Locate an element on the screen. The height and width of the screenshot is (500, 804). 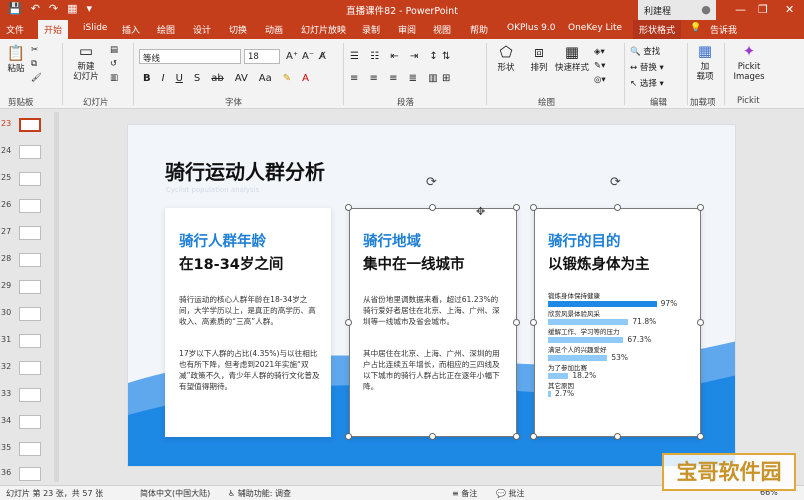
copy-icon: ⧉ is located at coordinates (34, 64).